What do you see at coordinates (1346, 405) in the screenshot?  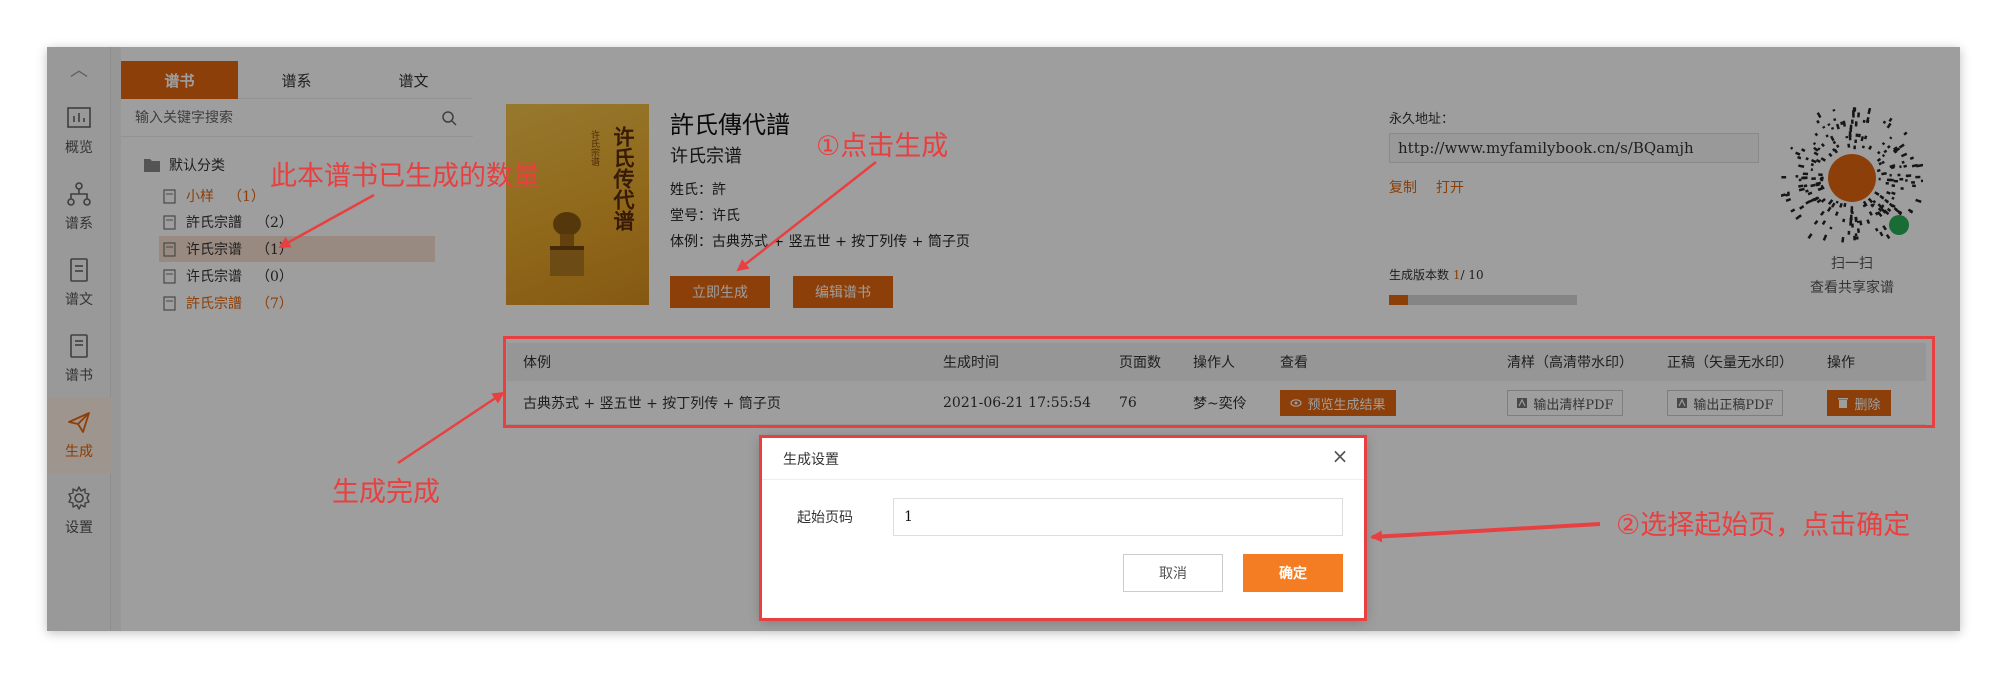 I see `preview-label: 预览生成结果` at bounding box center [1346, 405].